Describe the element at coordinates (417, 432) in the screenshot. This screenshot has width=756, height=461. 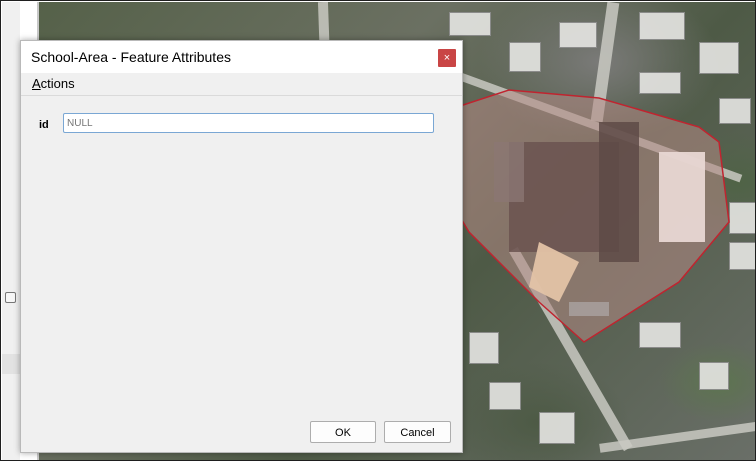
I see `cancel-button: Cancel` at that location.